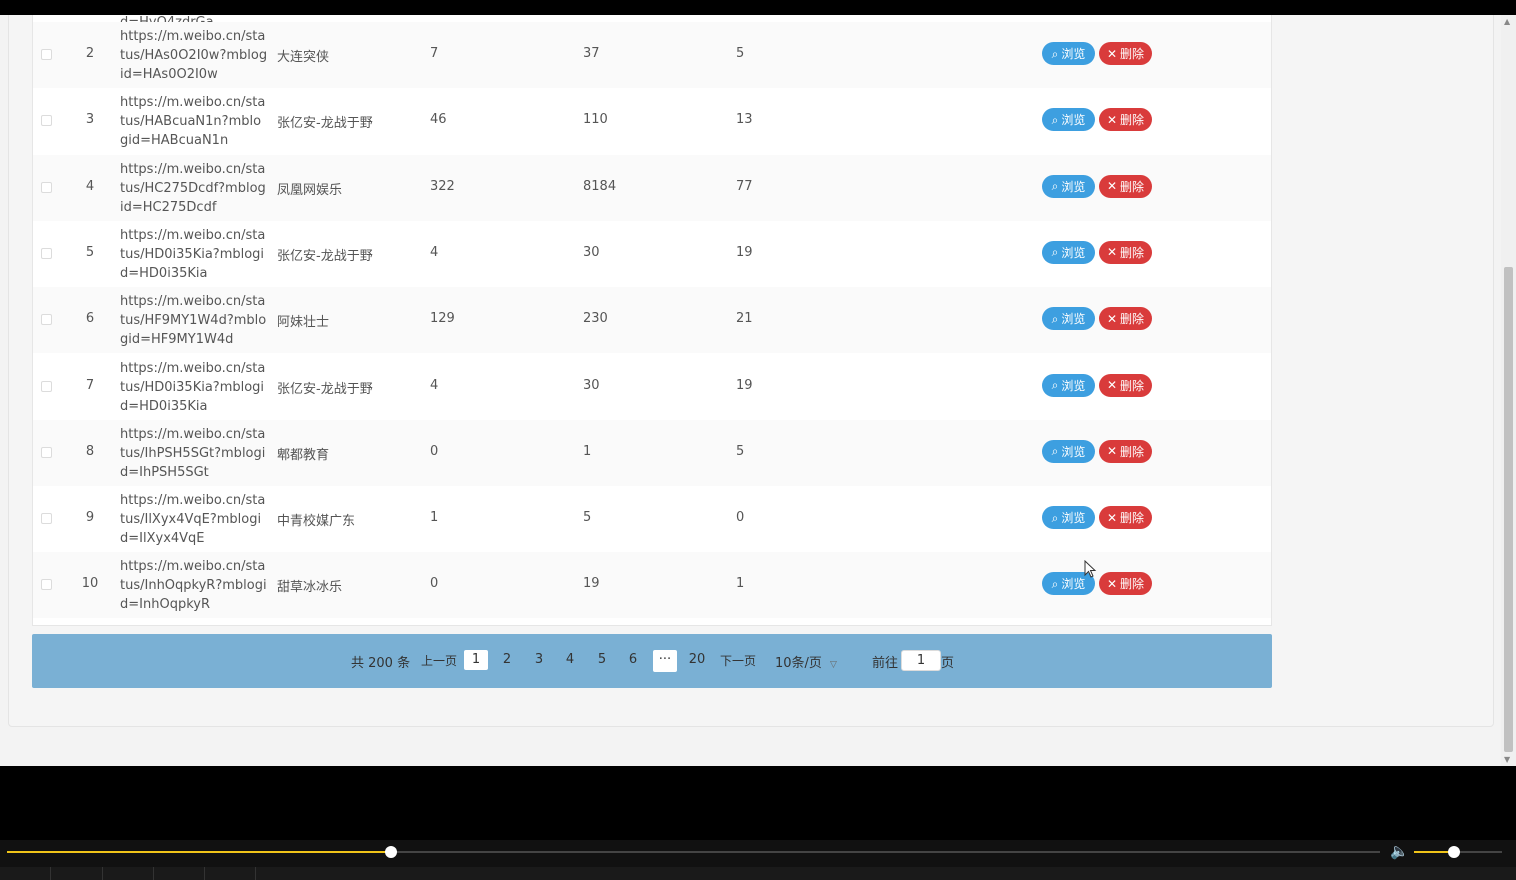 This screenshot has height=880, width=1516. I want to click on page-5-button: 5, so click(602, 659).